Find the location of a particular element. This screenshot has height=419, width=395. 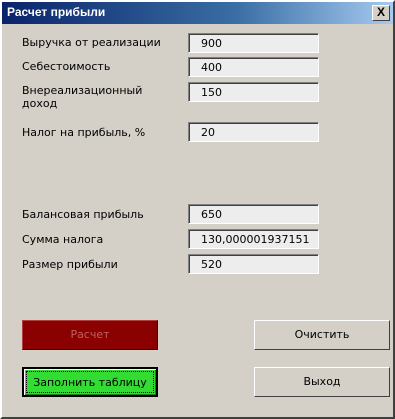

fill-table-button: Заполнить таблицу is located at coordinates (90, 382).